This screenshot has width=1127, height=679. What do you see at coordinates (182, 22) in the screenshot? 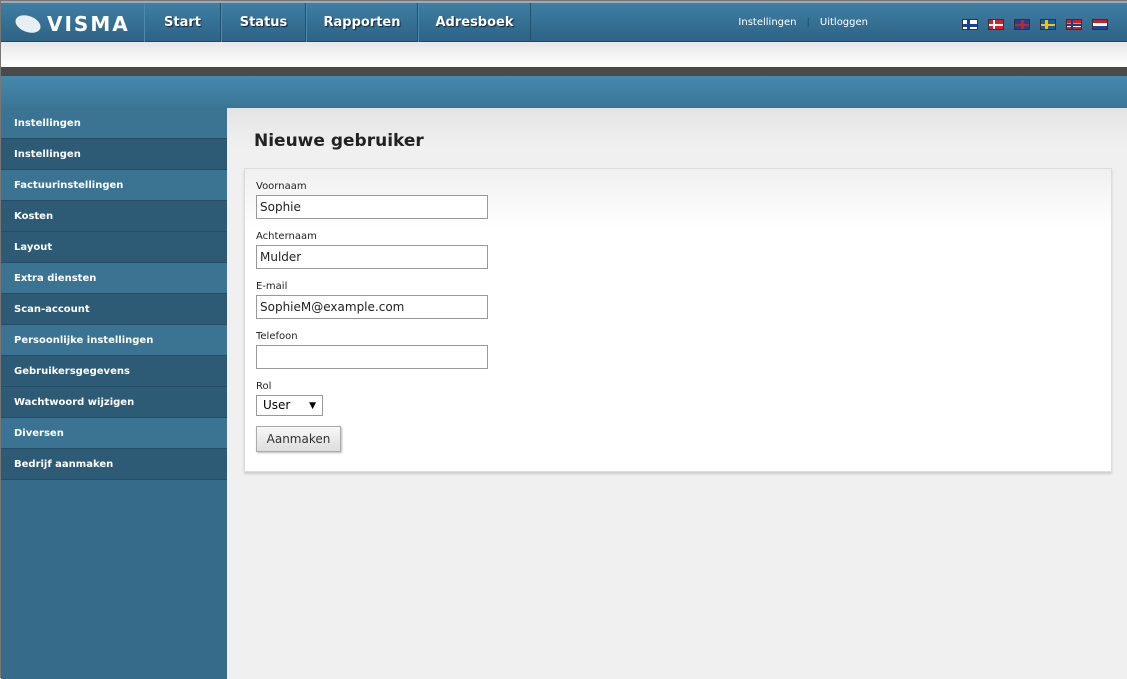
I see `nav-start: Start` at bounding box center [182, 22].